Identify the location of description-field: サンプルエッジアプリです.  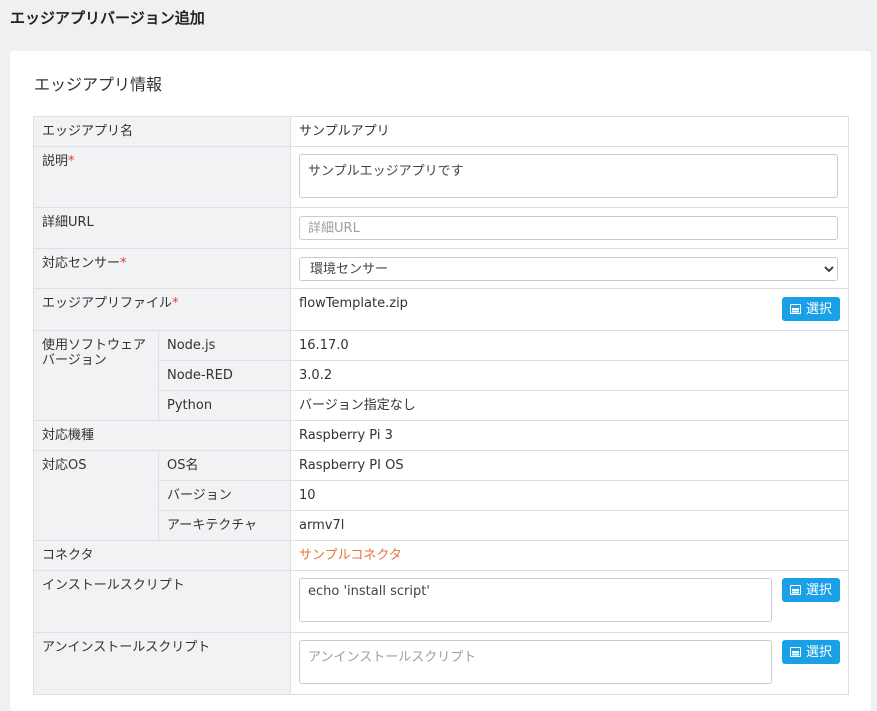
(569, 176).